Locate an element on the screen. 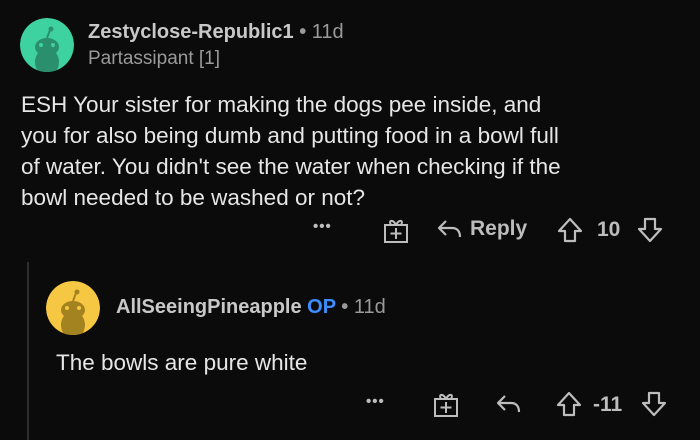  comment-author: Zestyclose-Republic1 is located at coordinates (191, 32).